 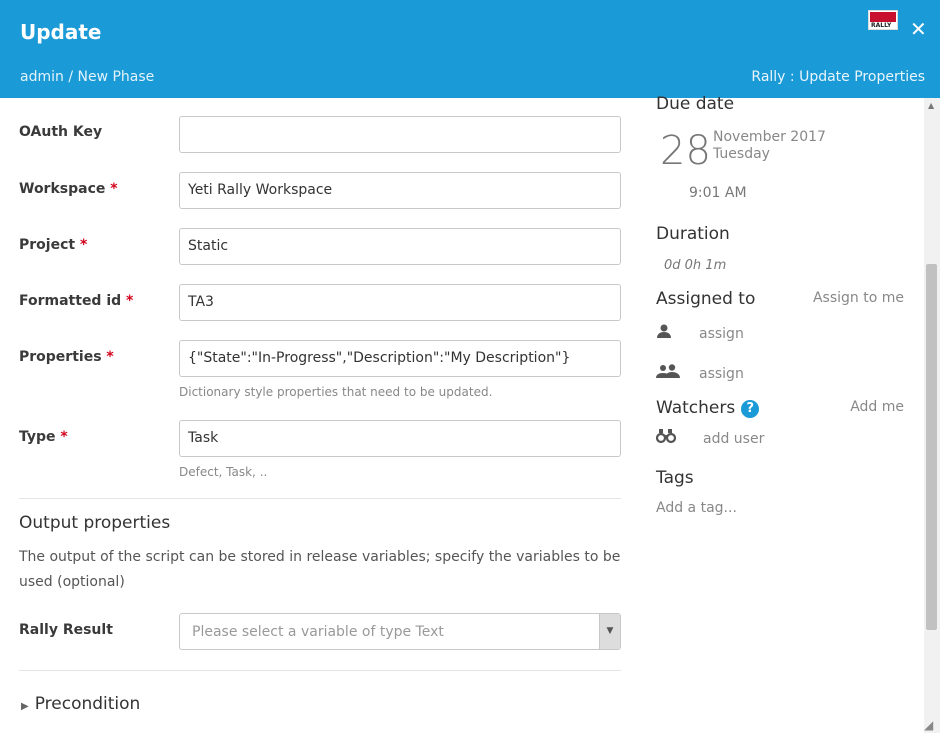 What do you see at coordinates (721, 334) in the screenshot?
I see `assign-user-link: assign` at bounding box center [721, 334].